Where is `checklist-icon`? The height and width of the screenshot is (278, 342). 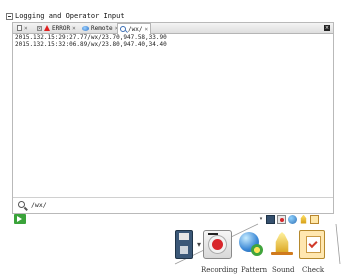
checklist-icon is located at coordinates (314, 219).